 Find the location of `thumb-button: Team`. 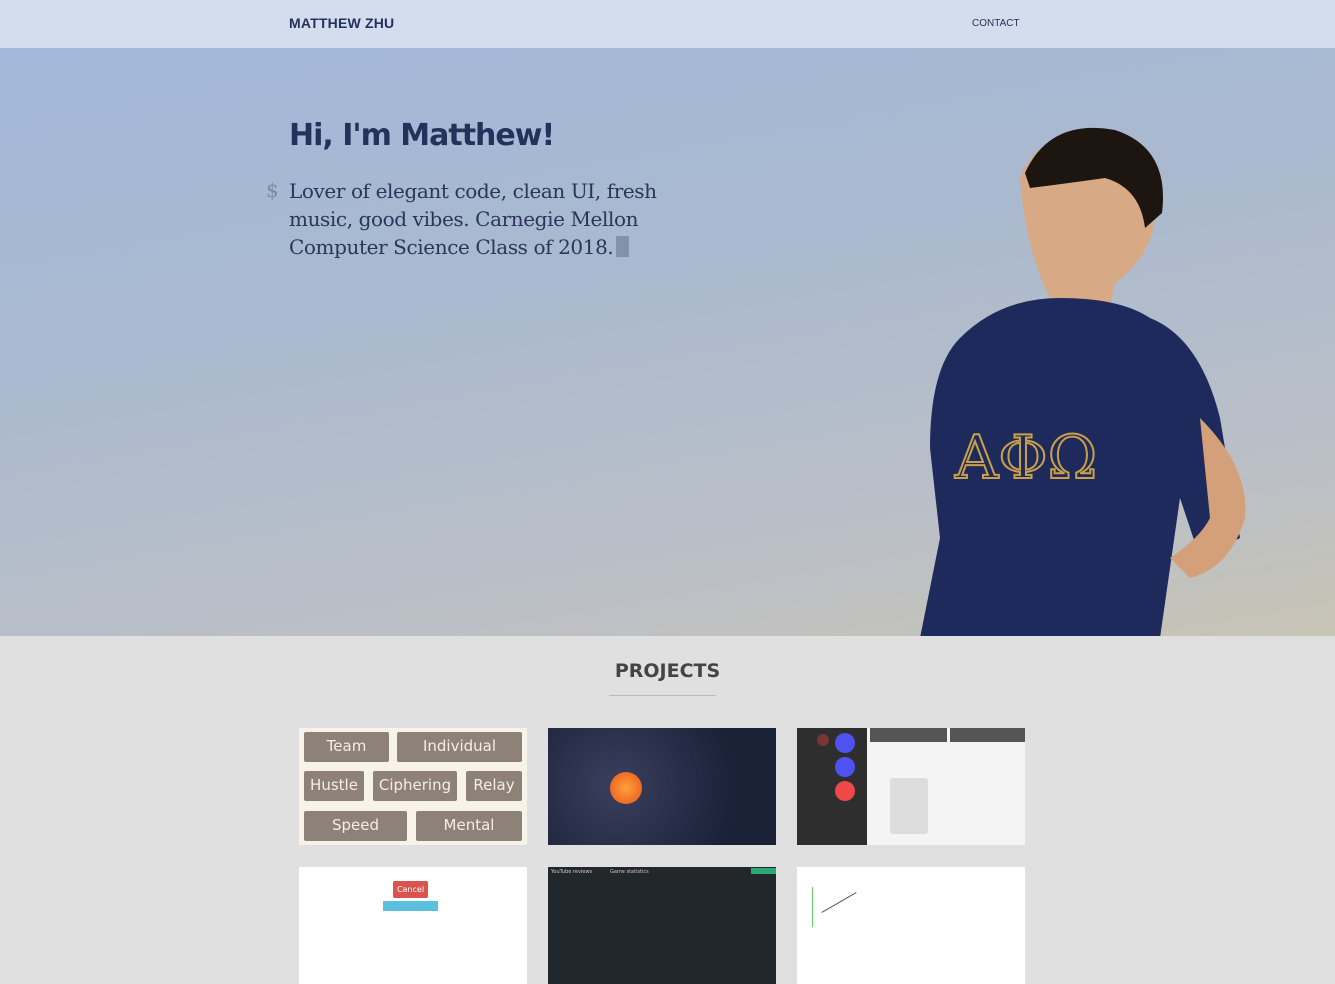

thumb-button: Team is located at coordinates (346, 747).